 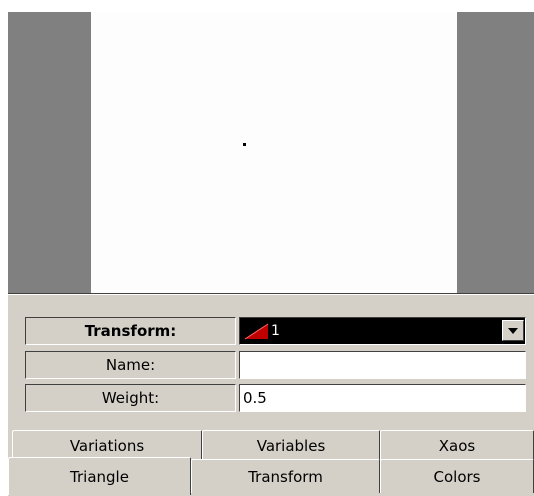 I want to click on name-field, so click(x=382, y=365).